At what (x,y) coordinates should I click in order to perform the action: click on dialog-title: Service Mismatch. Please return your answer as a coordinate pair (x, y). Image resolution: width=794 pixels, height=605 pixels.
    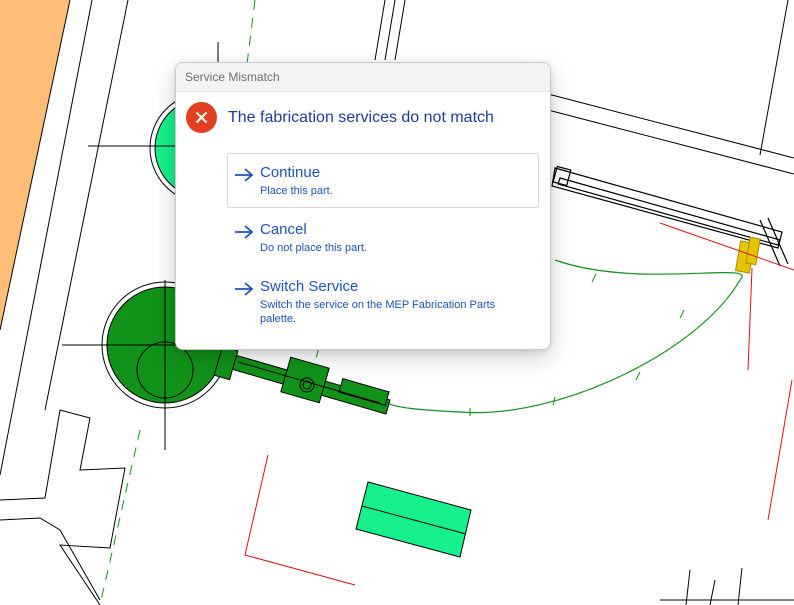
    Looking at the image, I should click on (232, 77).